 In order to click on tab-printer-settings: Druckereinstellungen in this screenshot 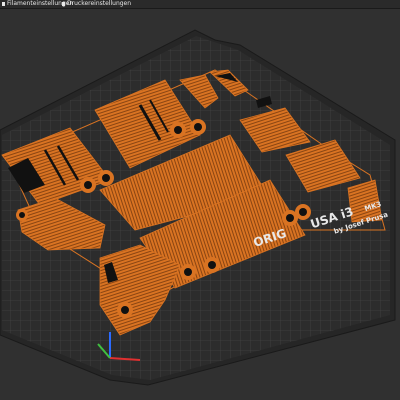, I will do `click(95, 4)`.